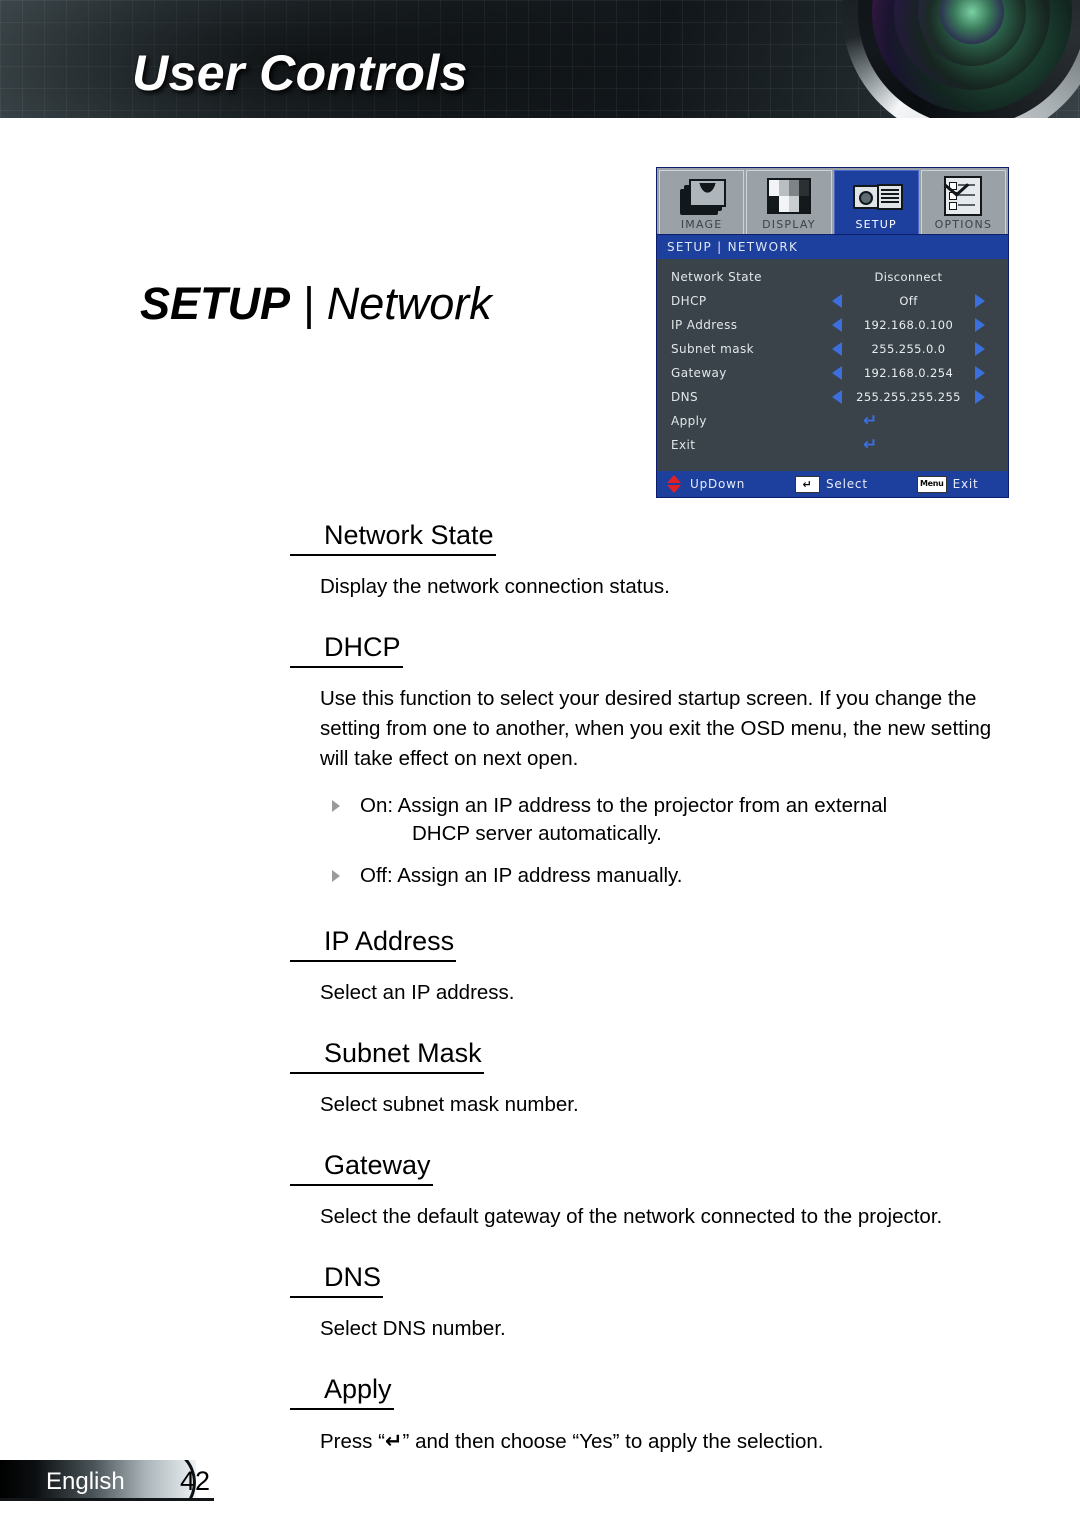 The width and height of the screenshot is (1080, 1532). I want to click on apply-text-pre: Press “, so click(352, 1441).